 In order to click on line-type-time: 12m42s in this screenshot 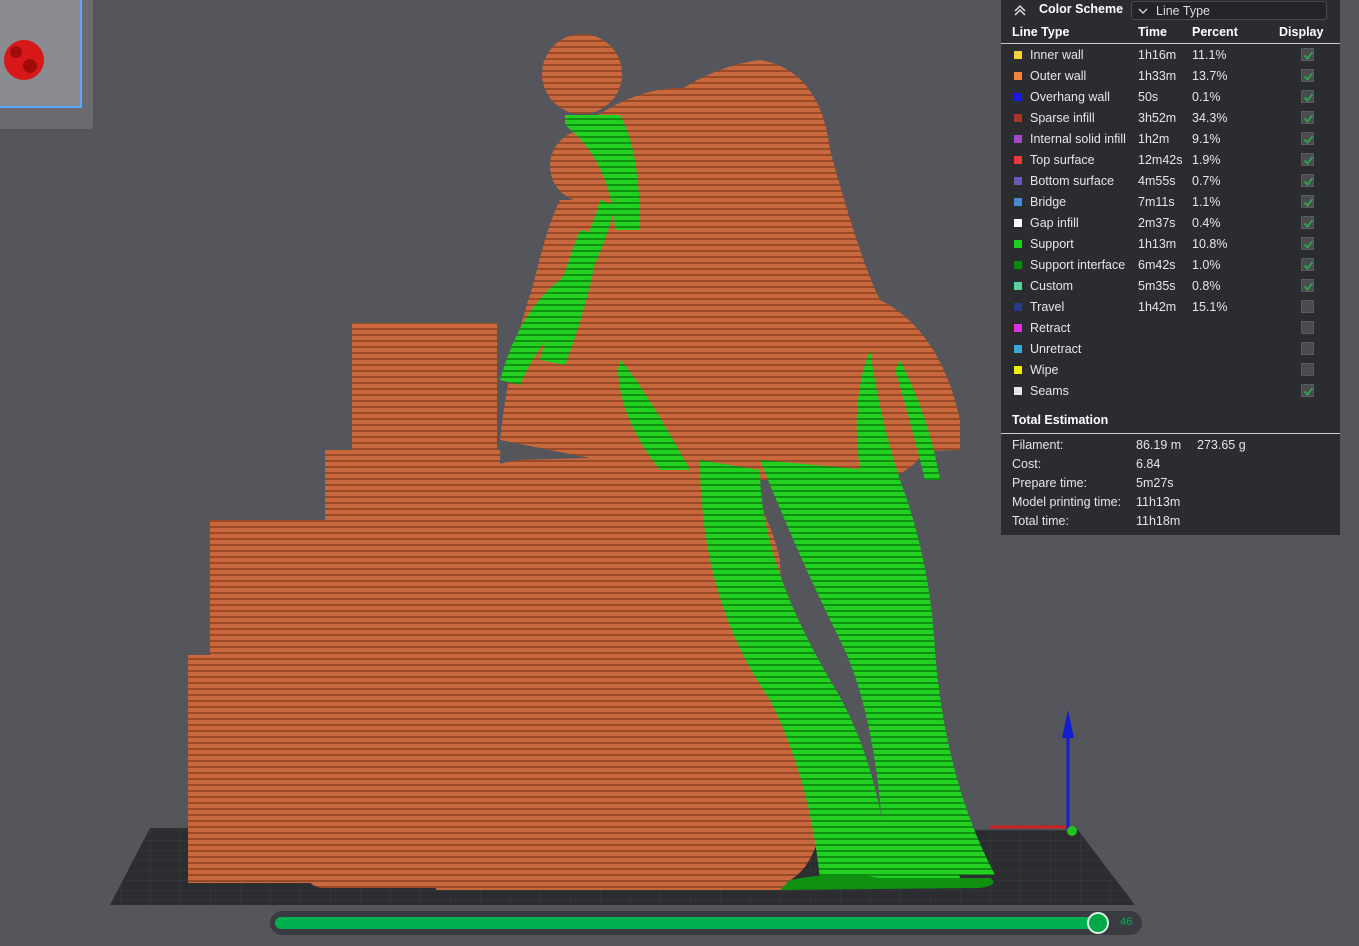, I will do `click(1160, 160)`.